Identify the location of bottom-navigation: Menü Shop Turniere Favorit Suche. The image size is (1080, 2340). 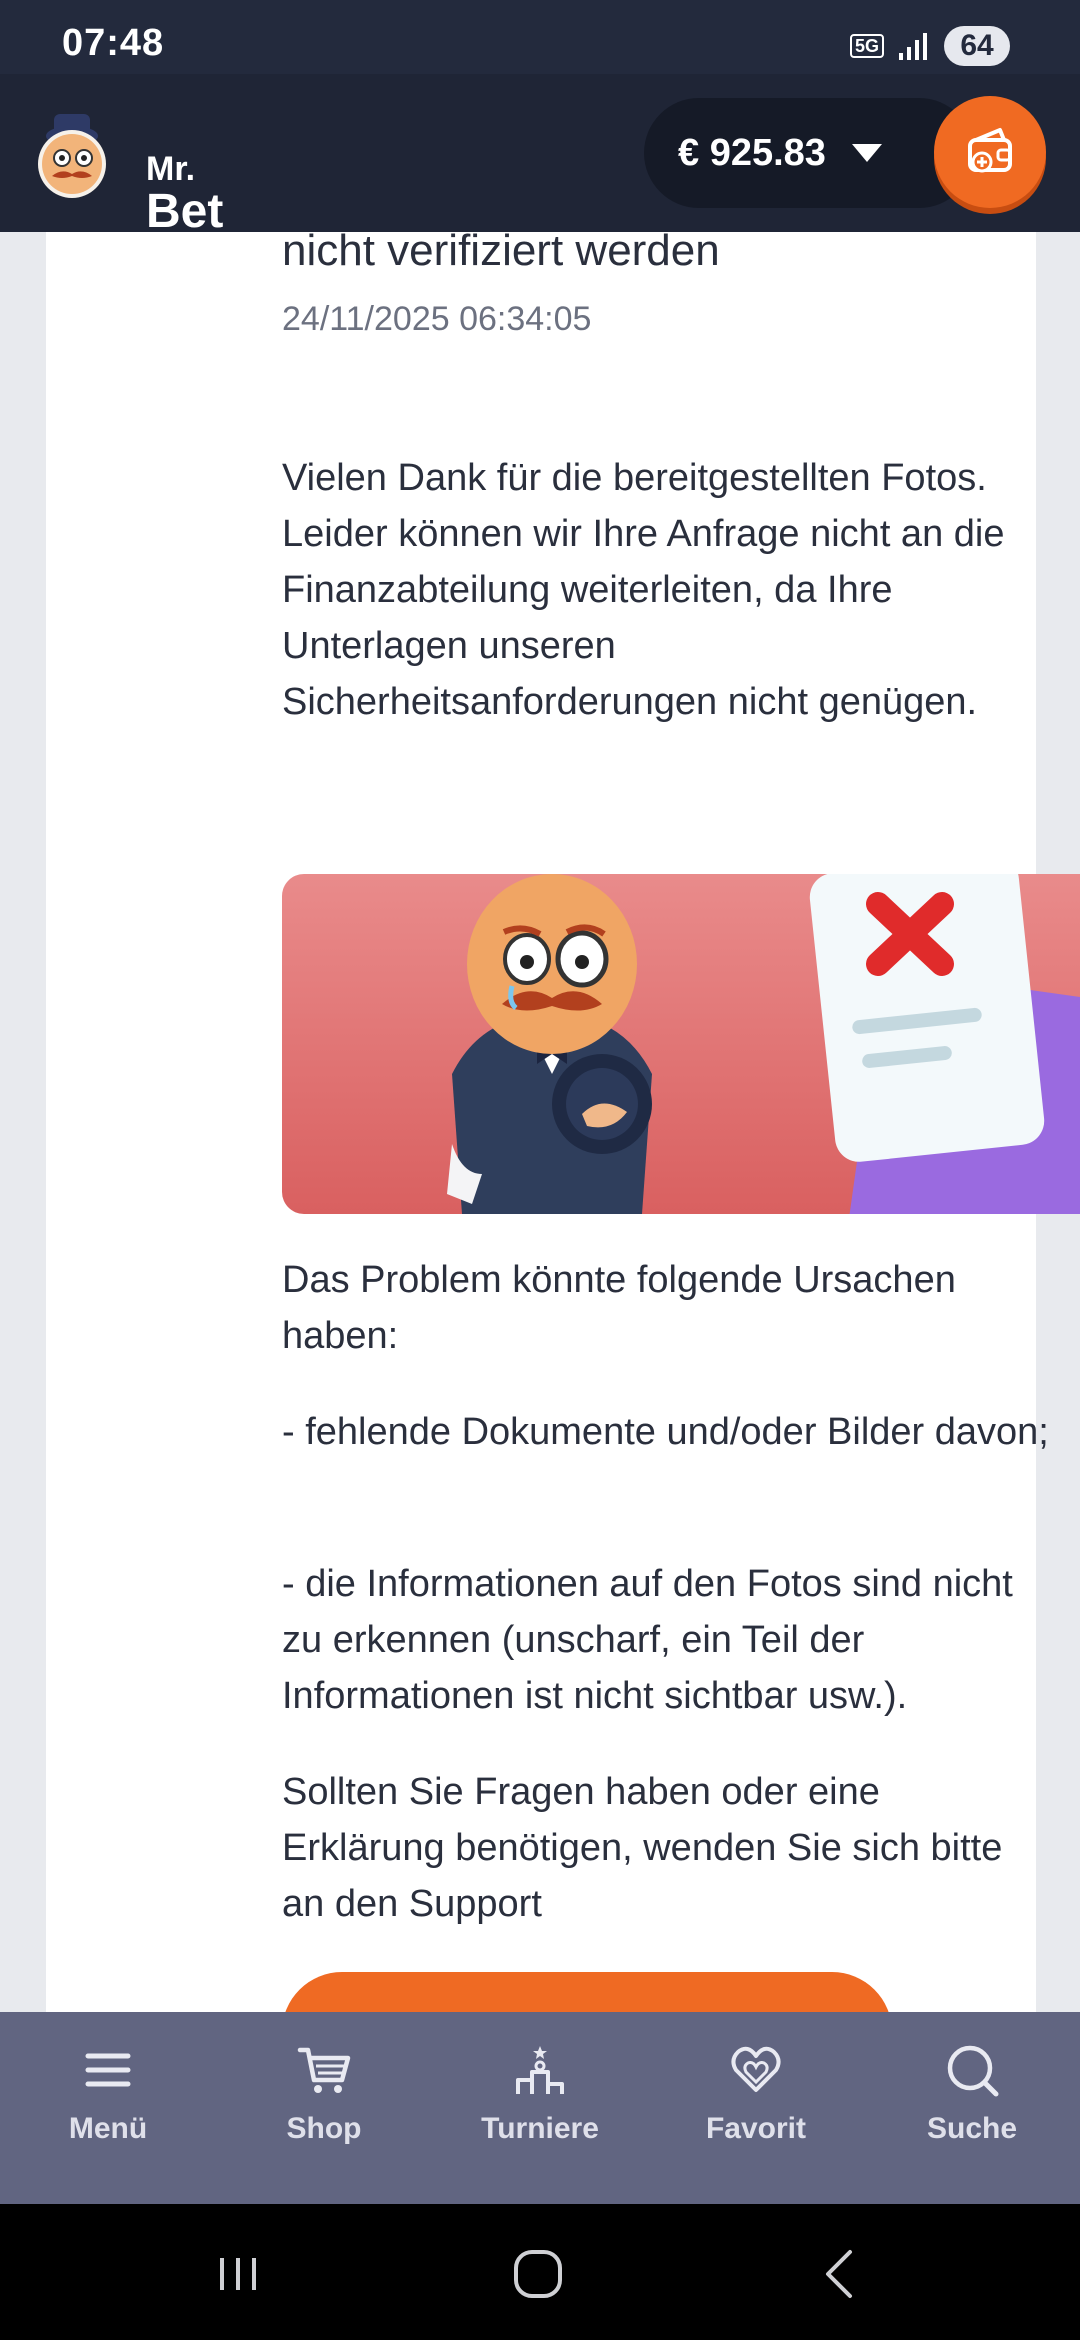
(540, 2108).